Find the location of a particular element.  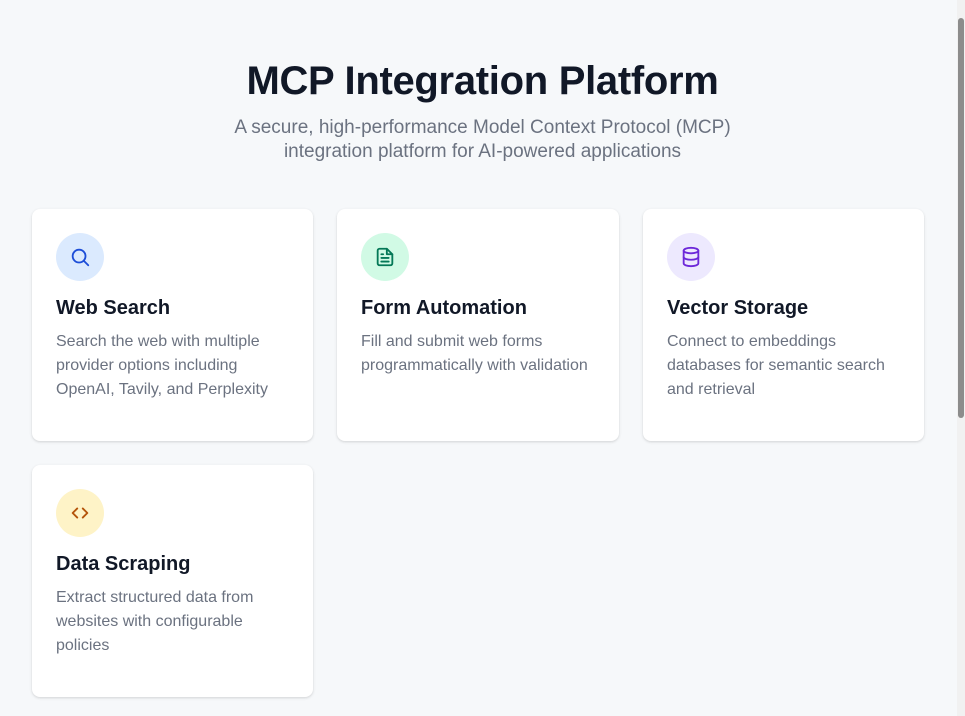

document-icon is located at coordinates (385, 257).